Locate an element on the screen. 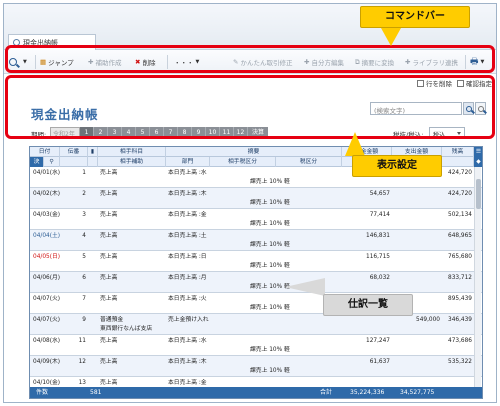  col-tax-category: 相手税区分 is located at coordinates (243, 162).